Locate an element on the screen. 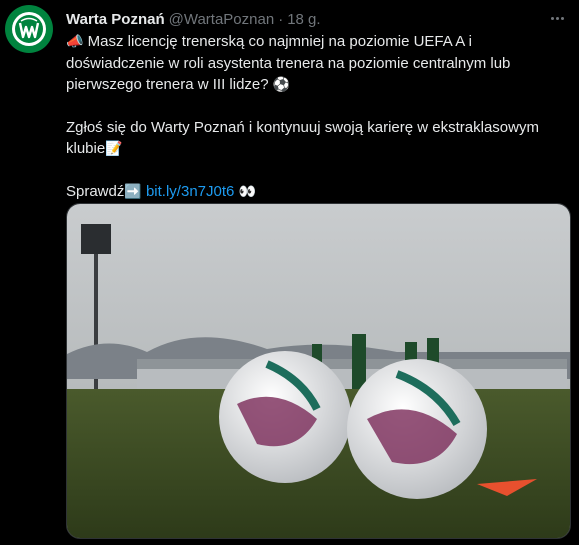 The image size is (579, 545). author-handle: @WartaPoznan is located at coordinates (222, 19).